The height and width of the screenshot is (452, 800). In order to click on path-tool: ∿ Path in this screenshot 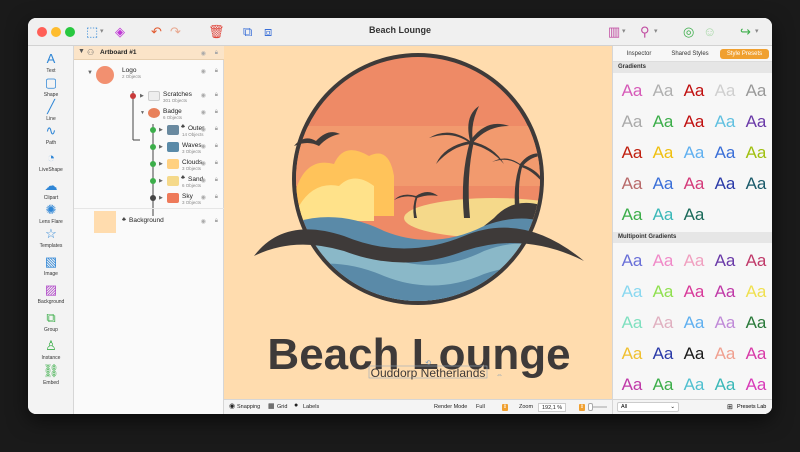, I will do `click(51, 135)`.